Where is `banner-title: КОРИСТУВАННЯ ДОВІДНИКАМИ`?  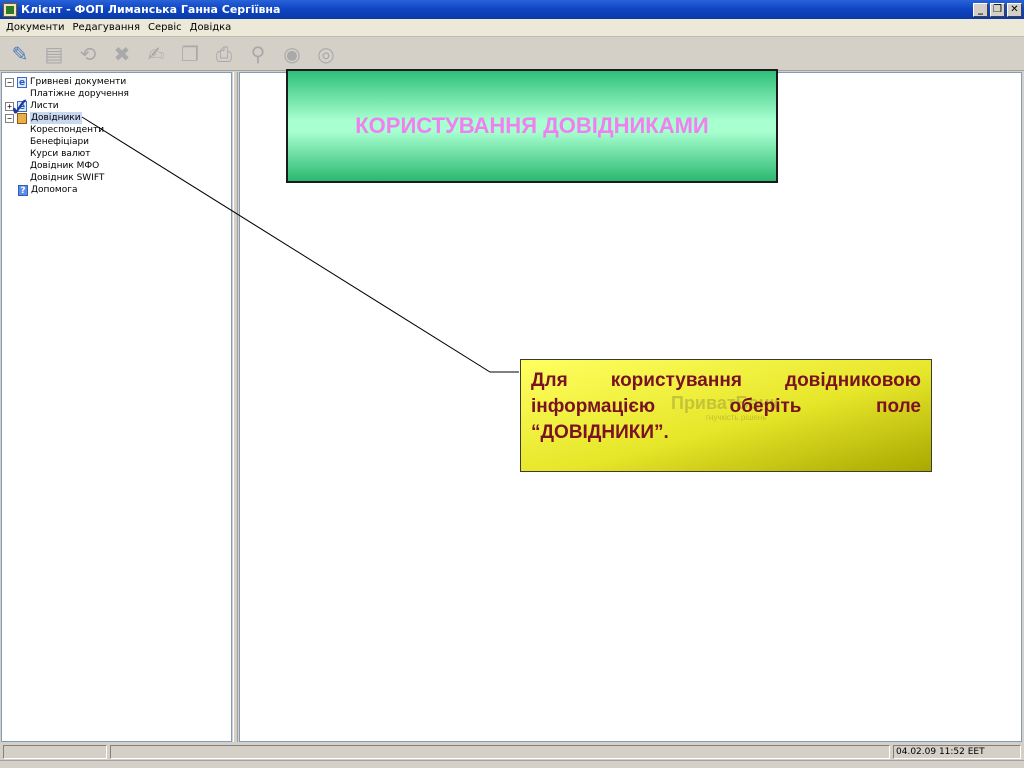 banner-title: КОРИСТУВАННЯ ДОВІДНИКАМИ is located at coordinates (532, 125).